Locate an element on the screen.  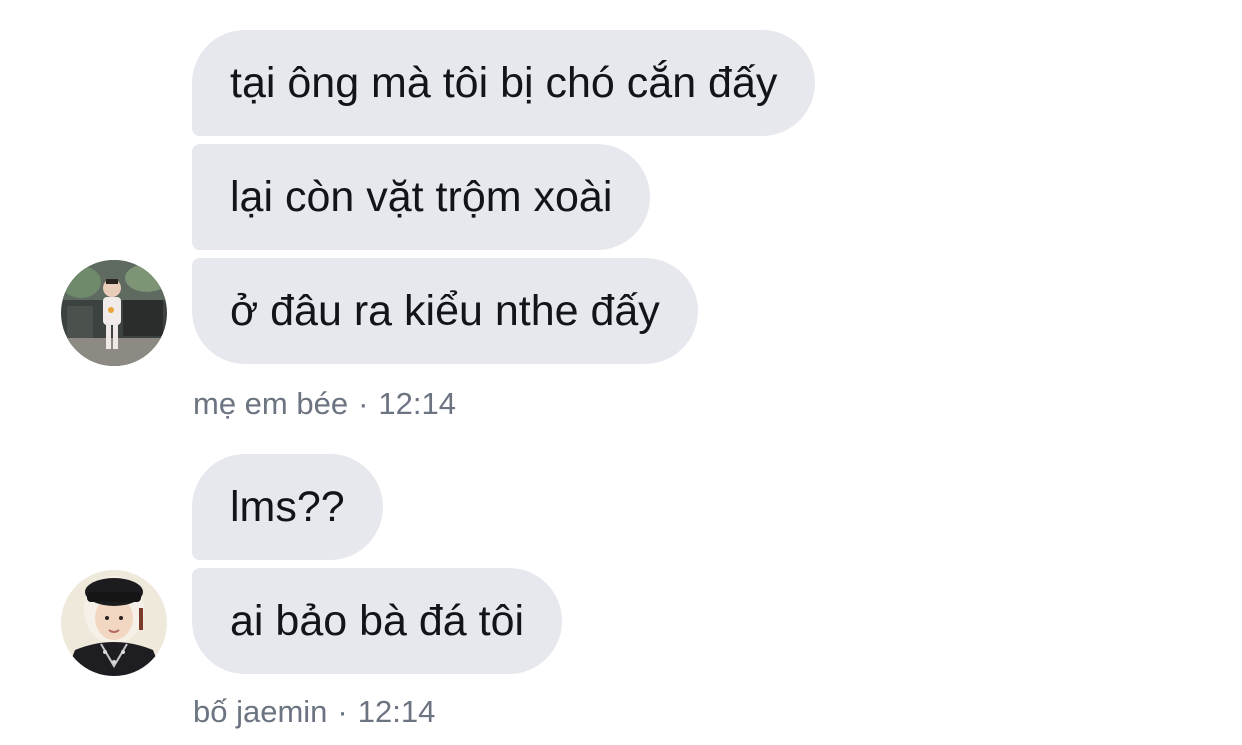
message-text: lại còn vặt trộm xoài is located at coordinates (421, 197).